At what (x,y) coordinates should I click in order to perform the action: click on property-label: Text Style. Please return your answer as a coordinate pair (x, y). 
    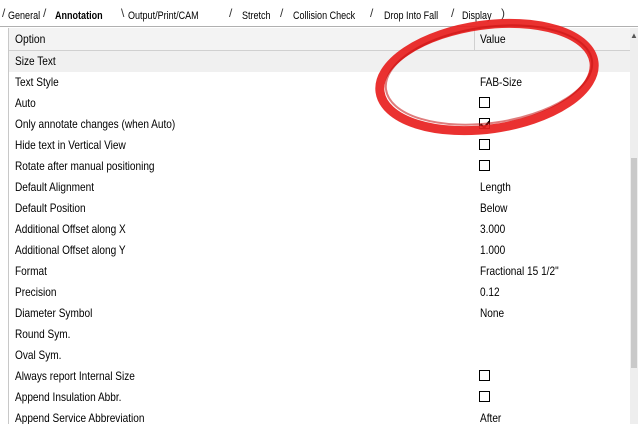
    Looking at the image, I should click on (37, 82).